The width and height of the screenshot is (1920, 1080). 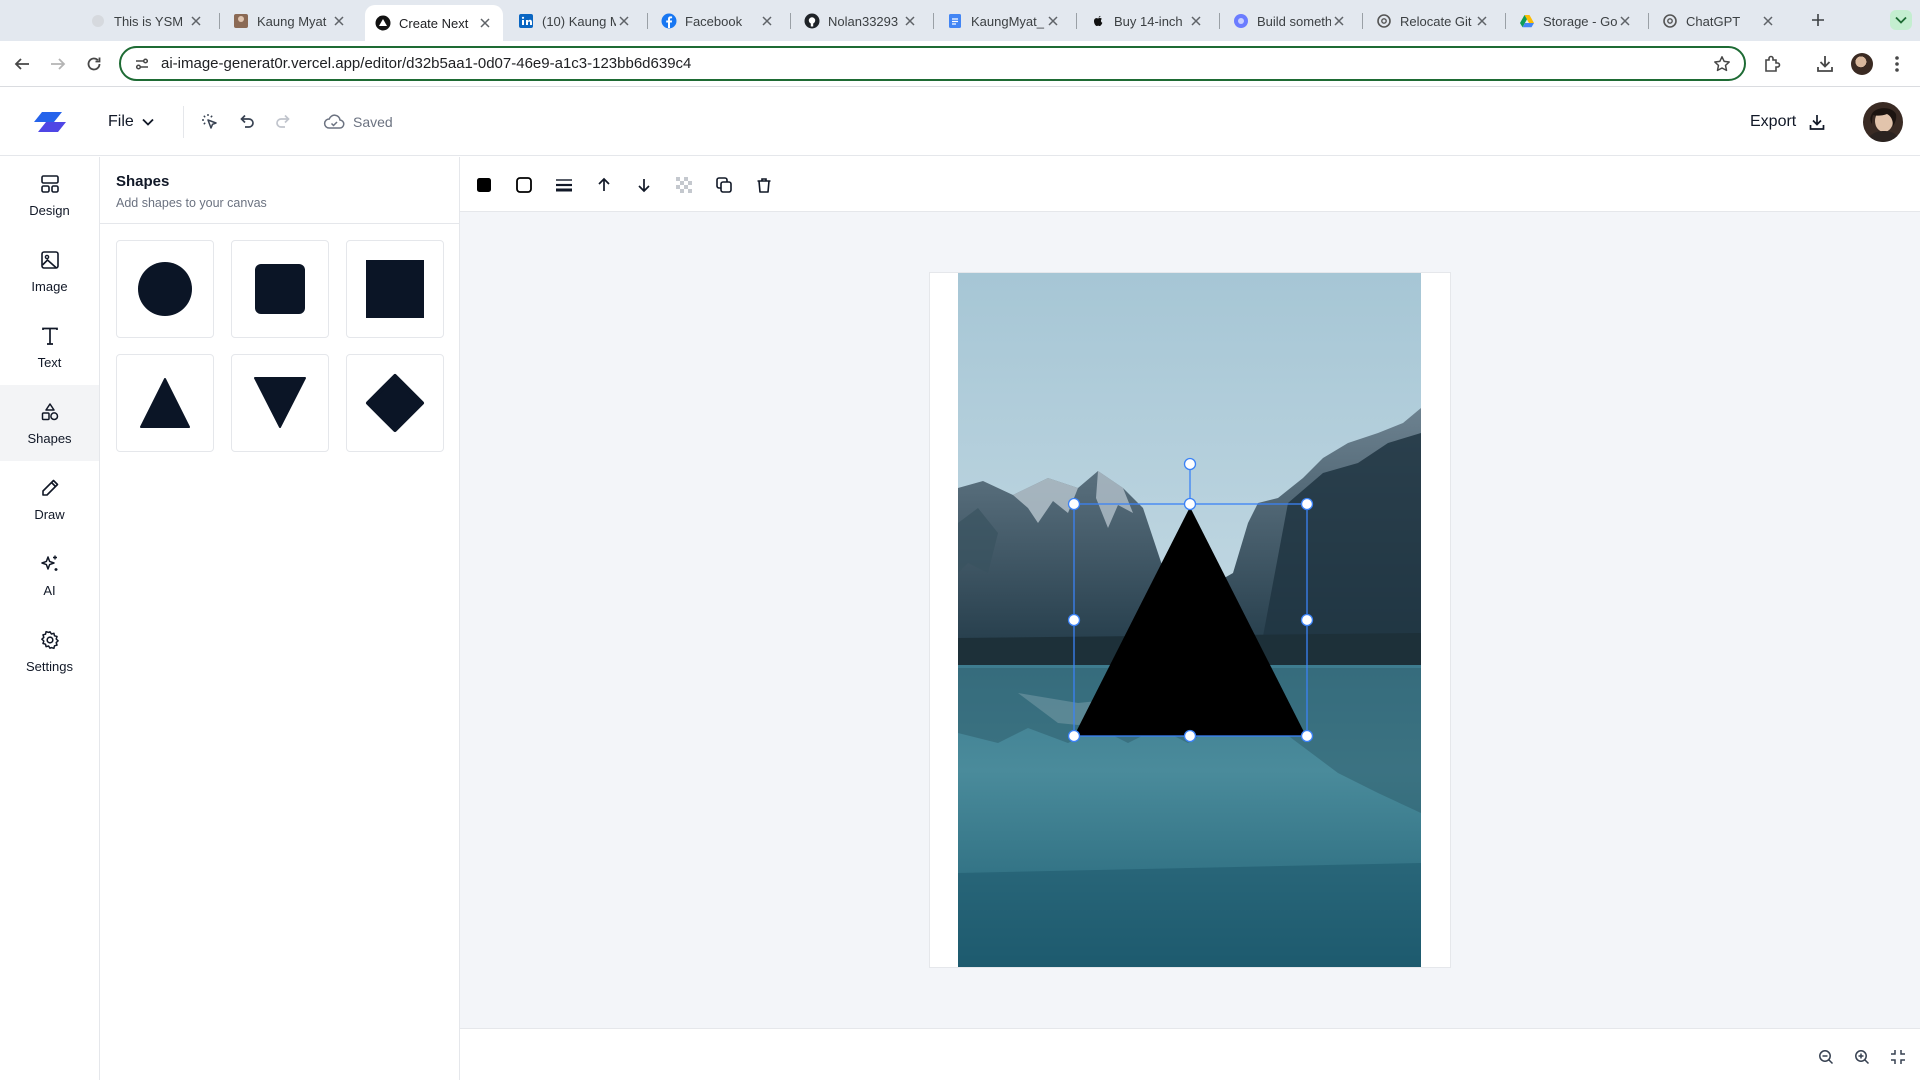 I want to click on delete-trash-icon, so click(x=764, y=185).